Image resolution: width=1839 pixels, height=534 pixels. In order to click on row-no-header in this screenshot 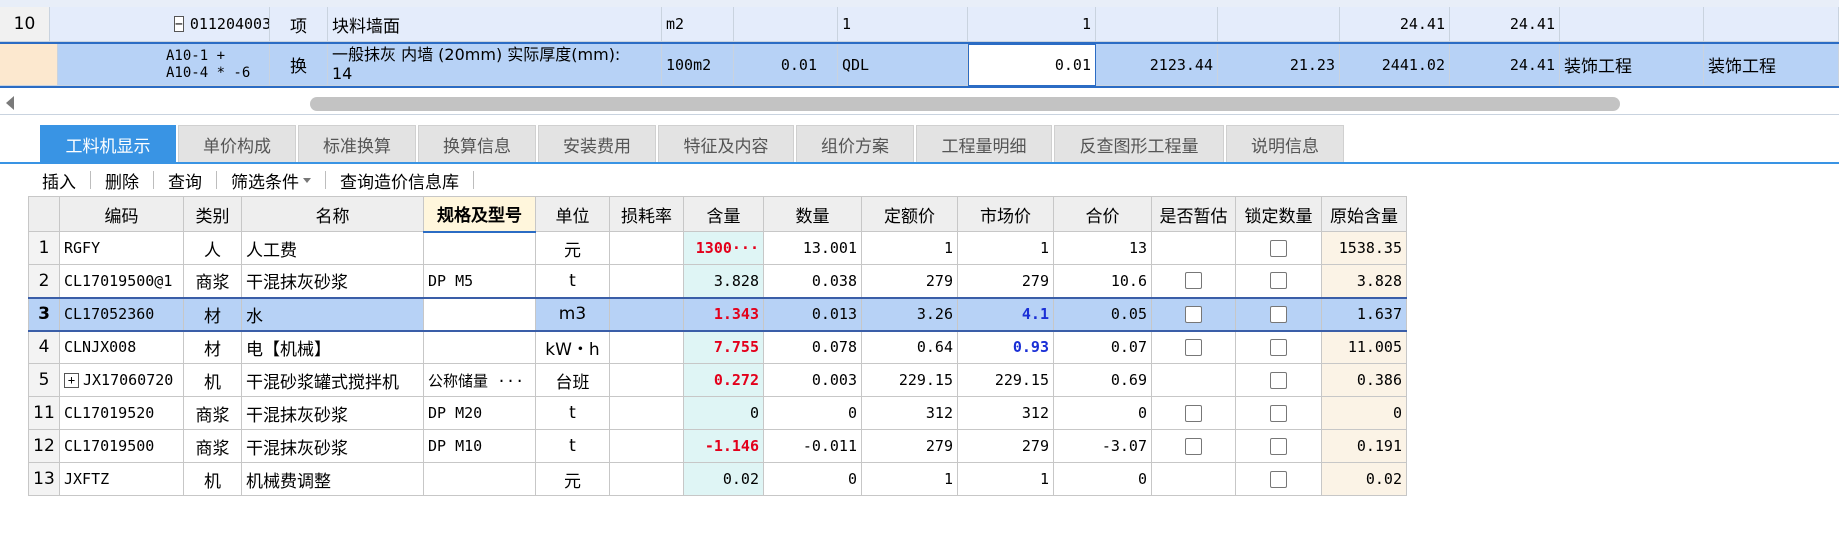, I will do `click(44, 214)`.